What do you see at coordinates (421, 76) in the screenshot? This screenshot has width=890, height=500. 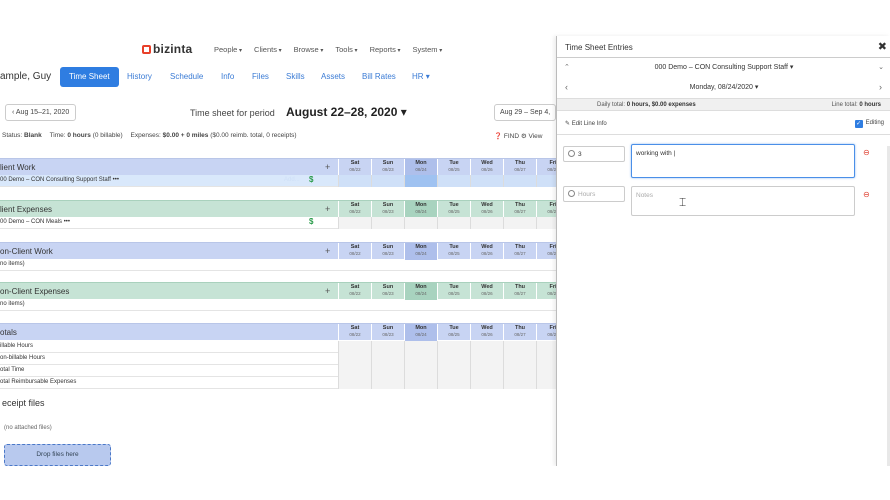 I see `tab-hr: HR ▾` at bounding box center [421, 76].